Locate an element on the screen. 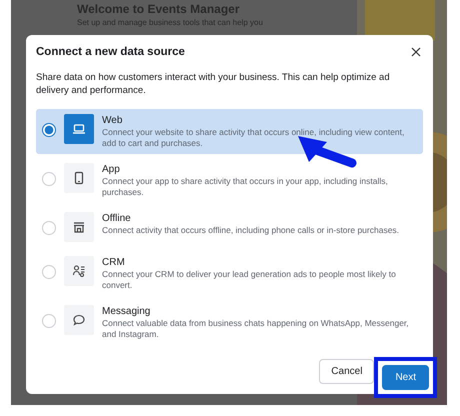 This screenshot has height=416, width=460. dialog-title: Connect a new data source is located at coordinates (110, 52).